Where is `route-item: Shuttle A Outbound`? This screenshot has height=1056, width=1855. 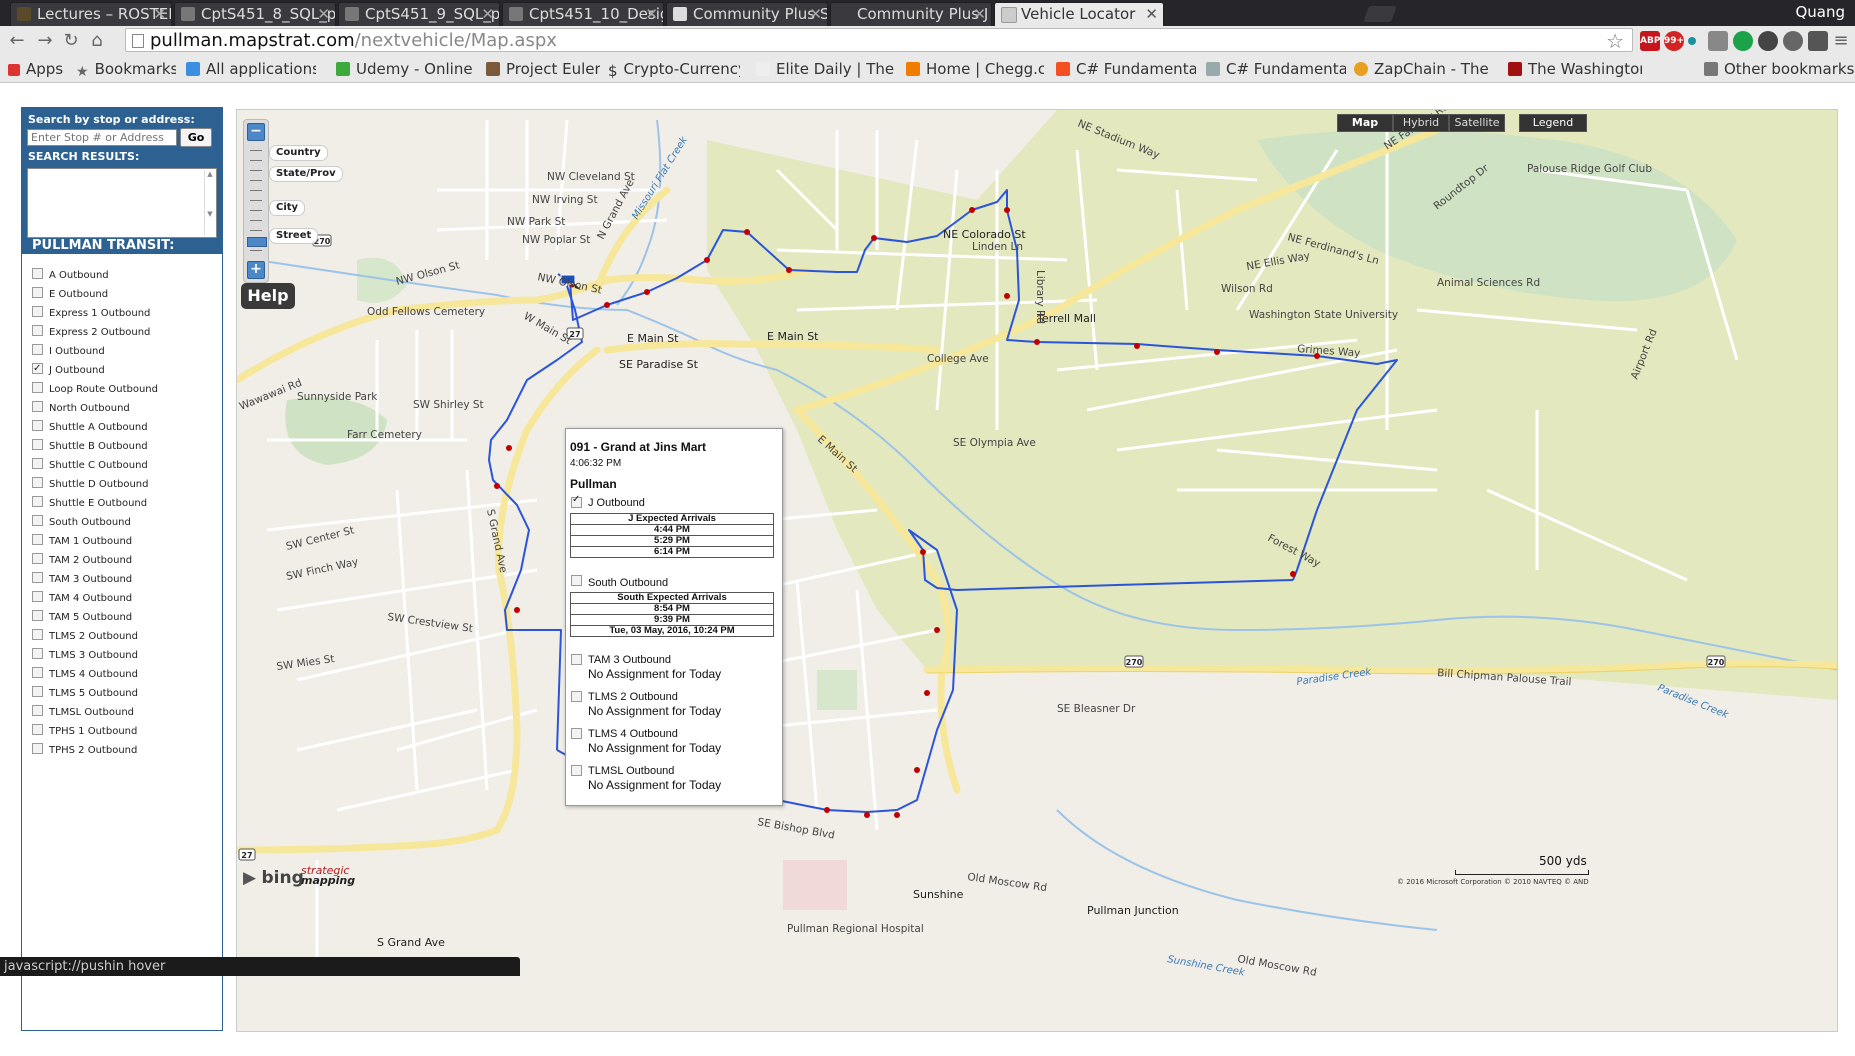
route-item: Shuttle A Outbound is located at coordinates (124, 427).